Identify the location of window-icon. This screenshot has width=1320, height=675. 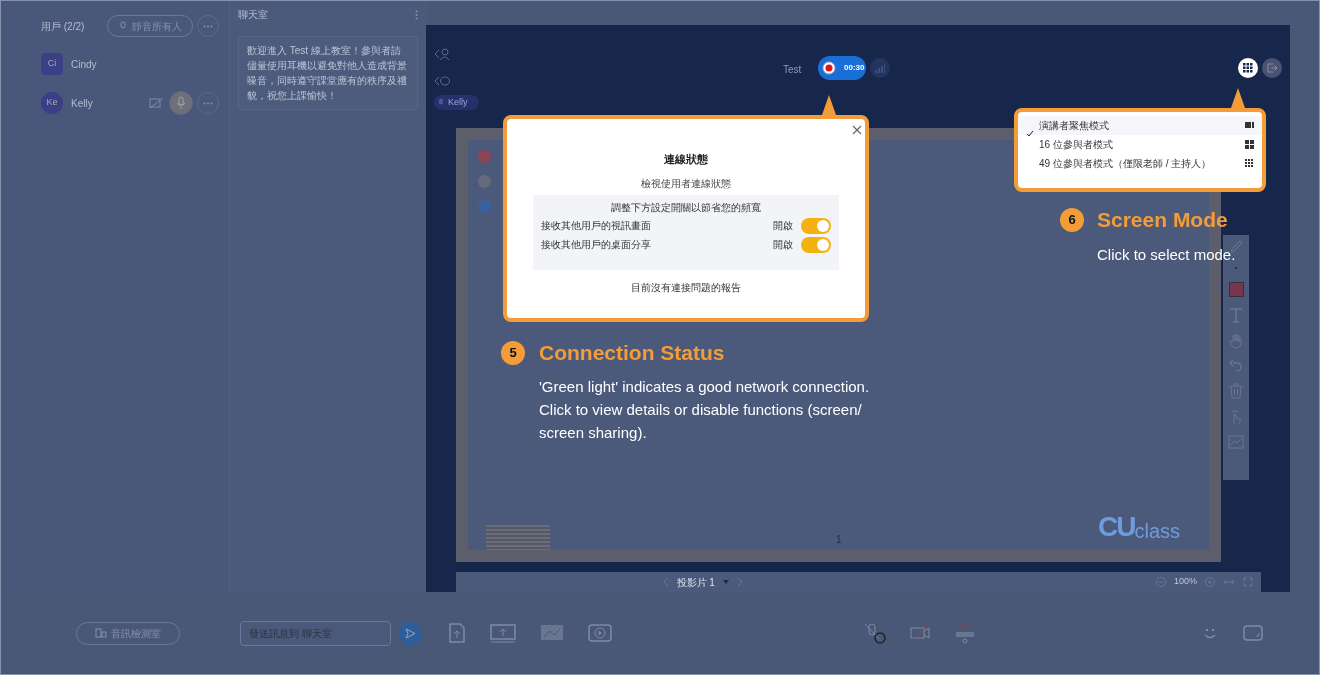
(1253, 633).